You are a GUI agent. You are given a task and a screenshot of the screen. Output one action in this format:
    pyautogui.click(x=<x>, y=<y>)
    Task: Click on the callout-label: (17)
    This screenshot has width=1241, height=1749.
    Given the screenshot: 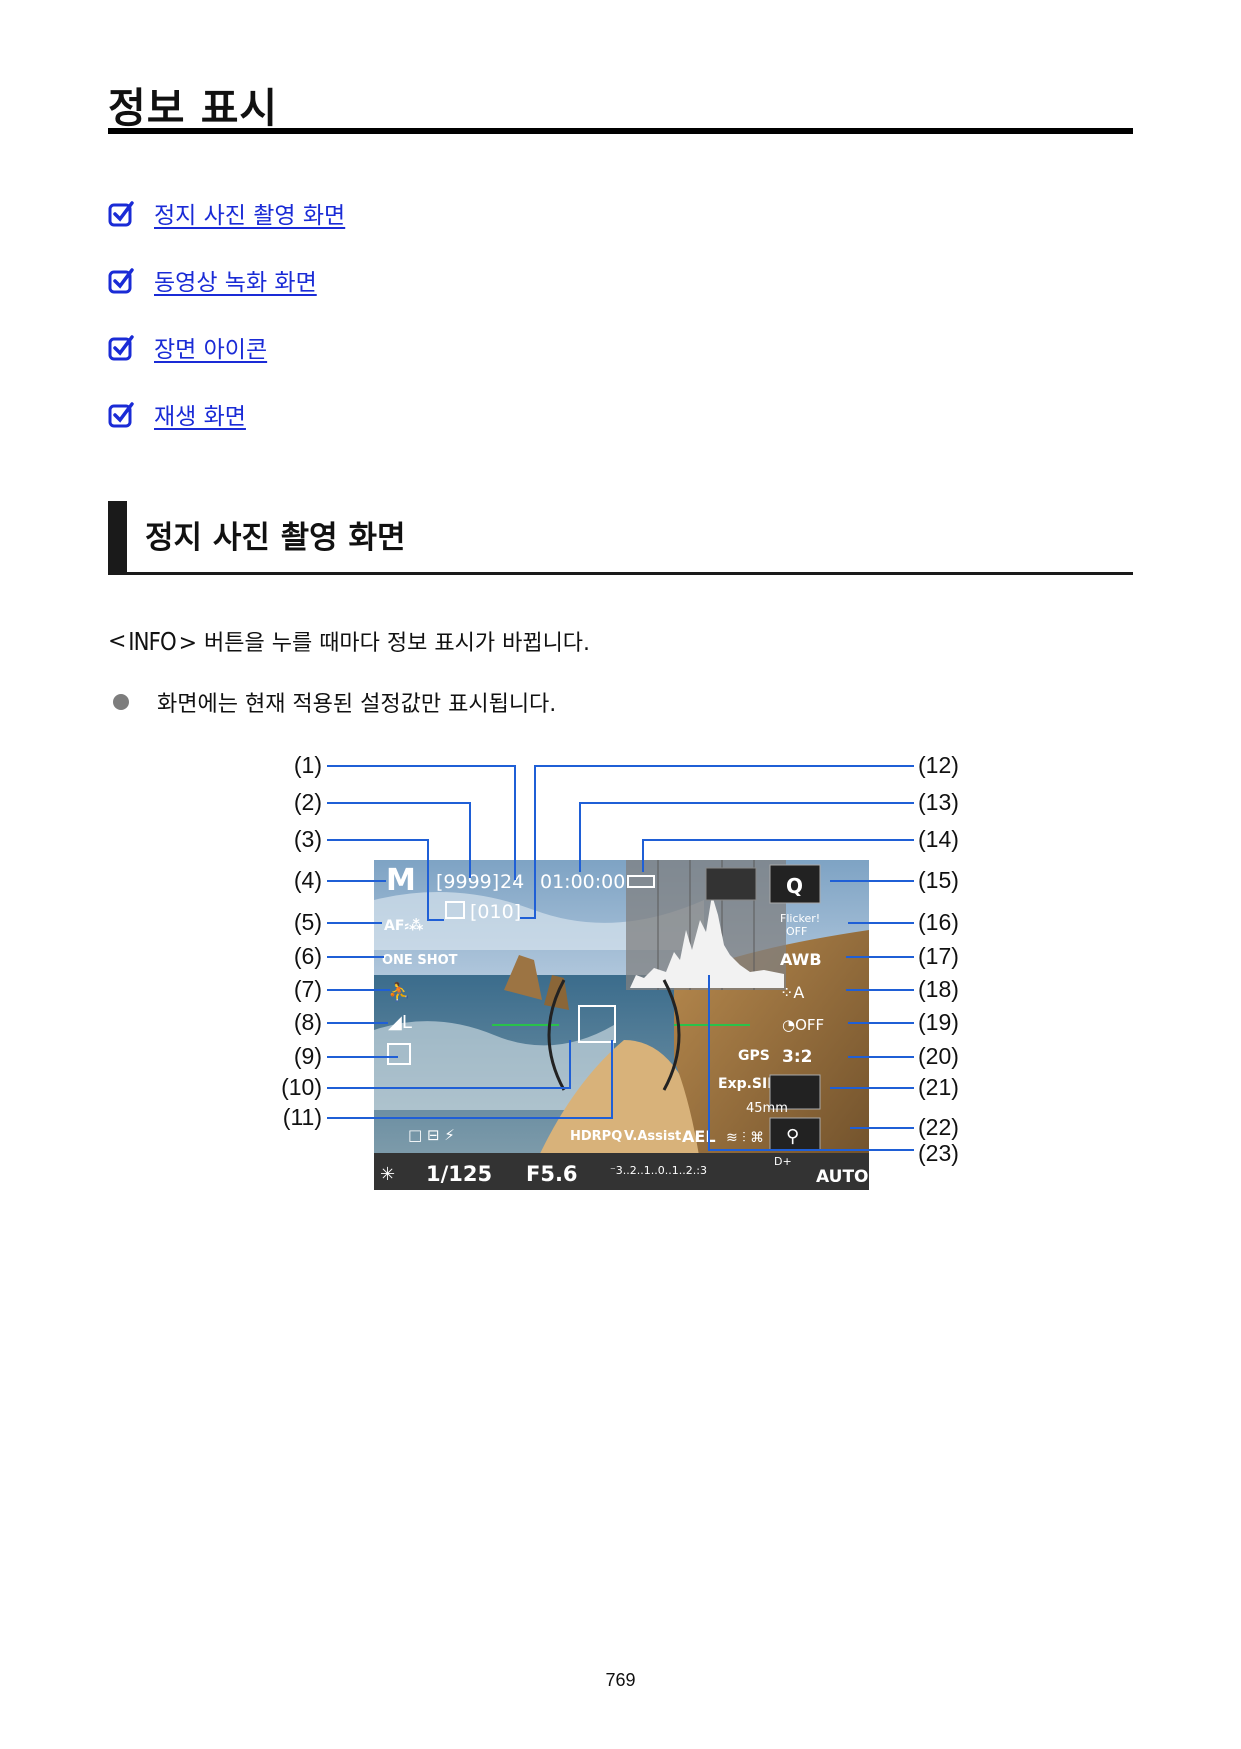 What is the action you would take?
    pyautogui.click(x=938, y=956)
    